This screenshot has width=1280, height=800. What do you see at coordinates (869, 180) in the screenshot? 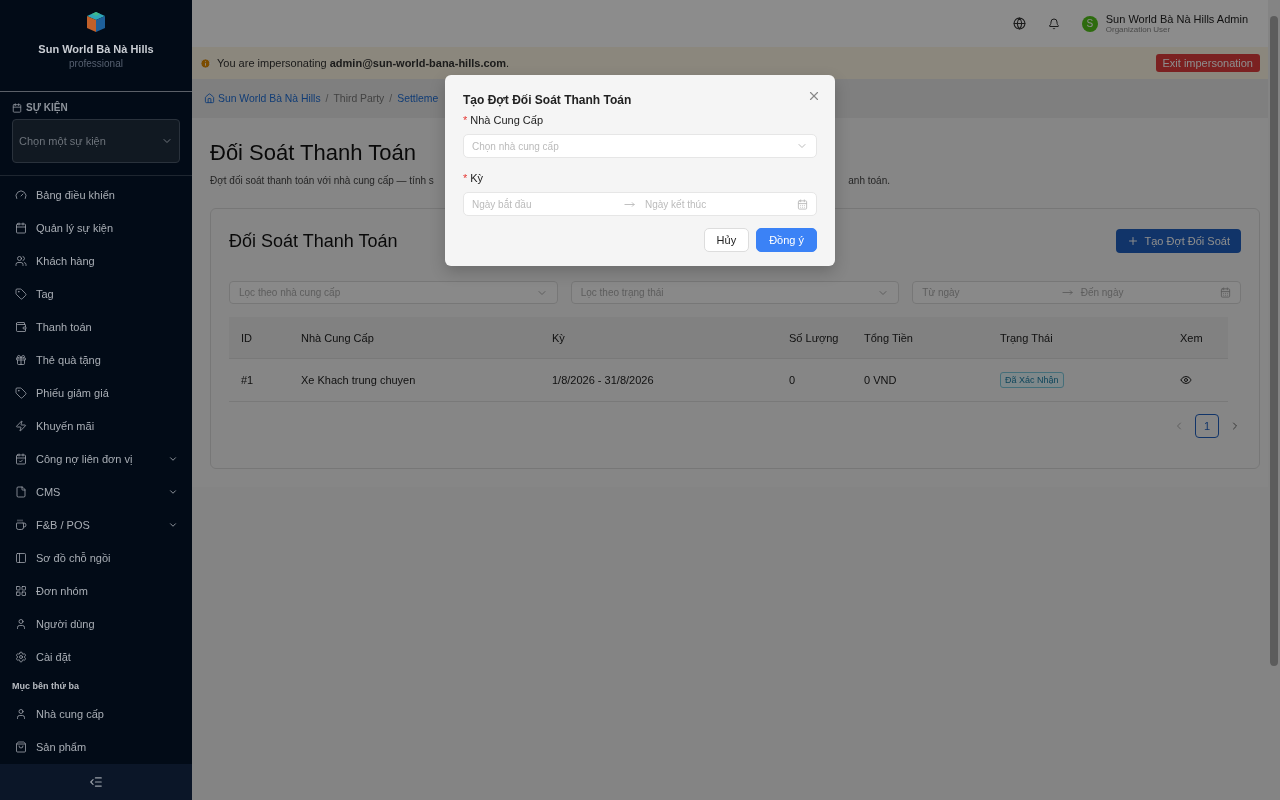
I see `page-description: anh toán.` at bounding box center [869, 180].